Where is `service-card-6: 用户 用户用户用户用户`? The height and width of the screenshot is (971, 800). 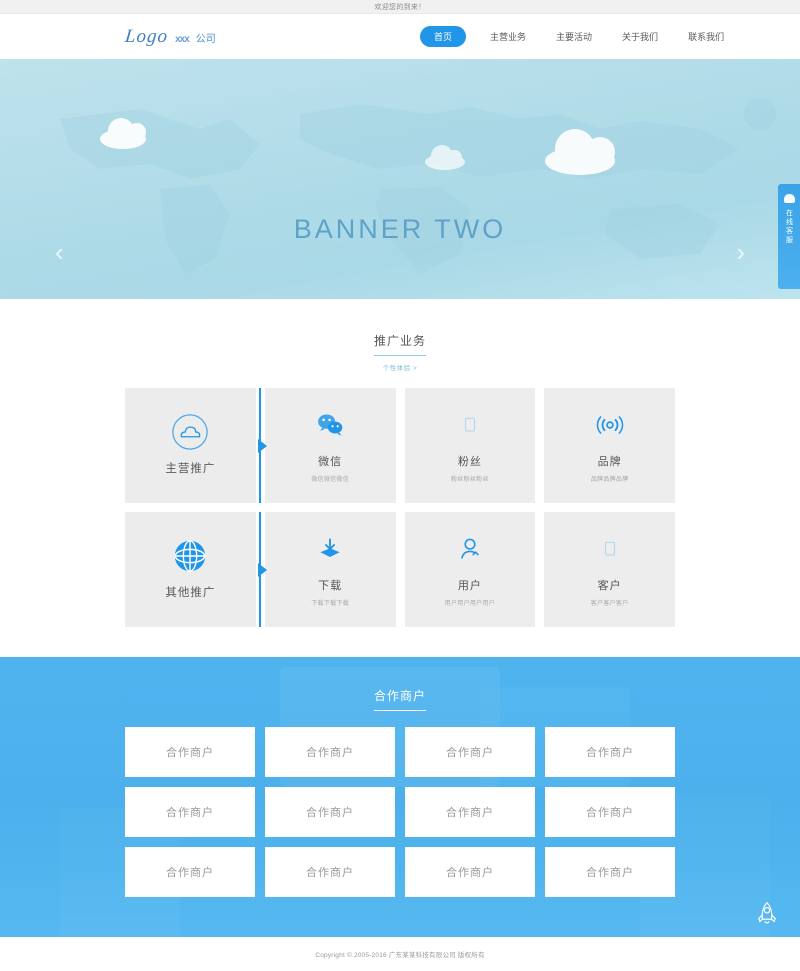
service-card-6: 用户 用户用户用户用户 is located at coordinates (470, 569).